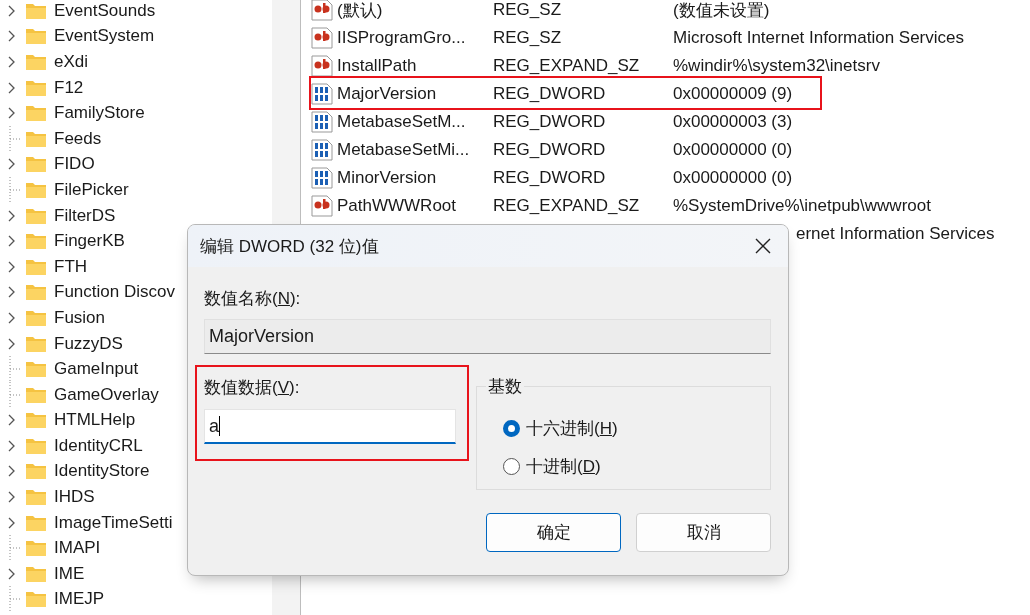 The image size is (1030, 615). What do you see at coordinates (102, 471) in the screenshot?
I see `tree-item: IdentityStore` at bounding box center [102, 471].